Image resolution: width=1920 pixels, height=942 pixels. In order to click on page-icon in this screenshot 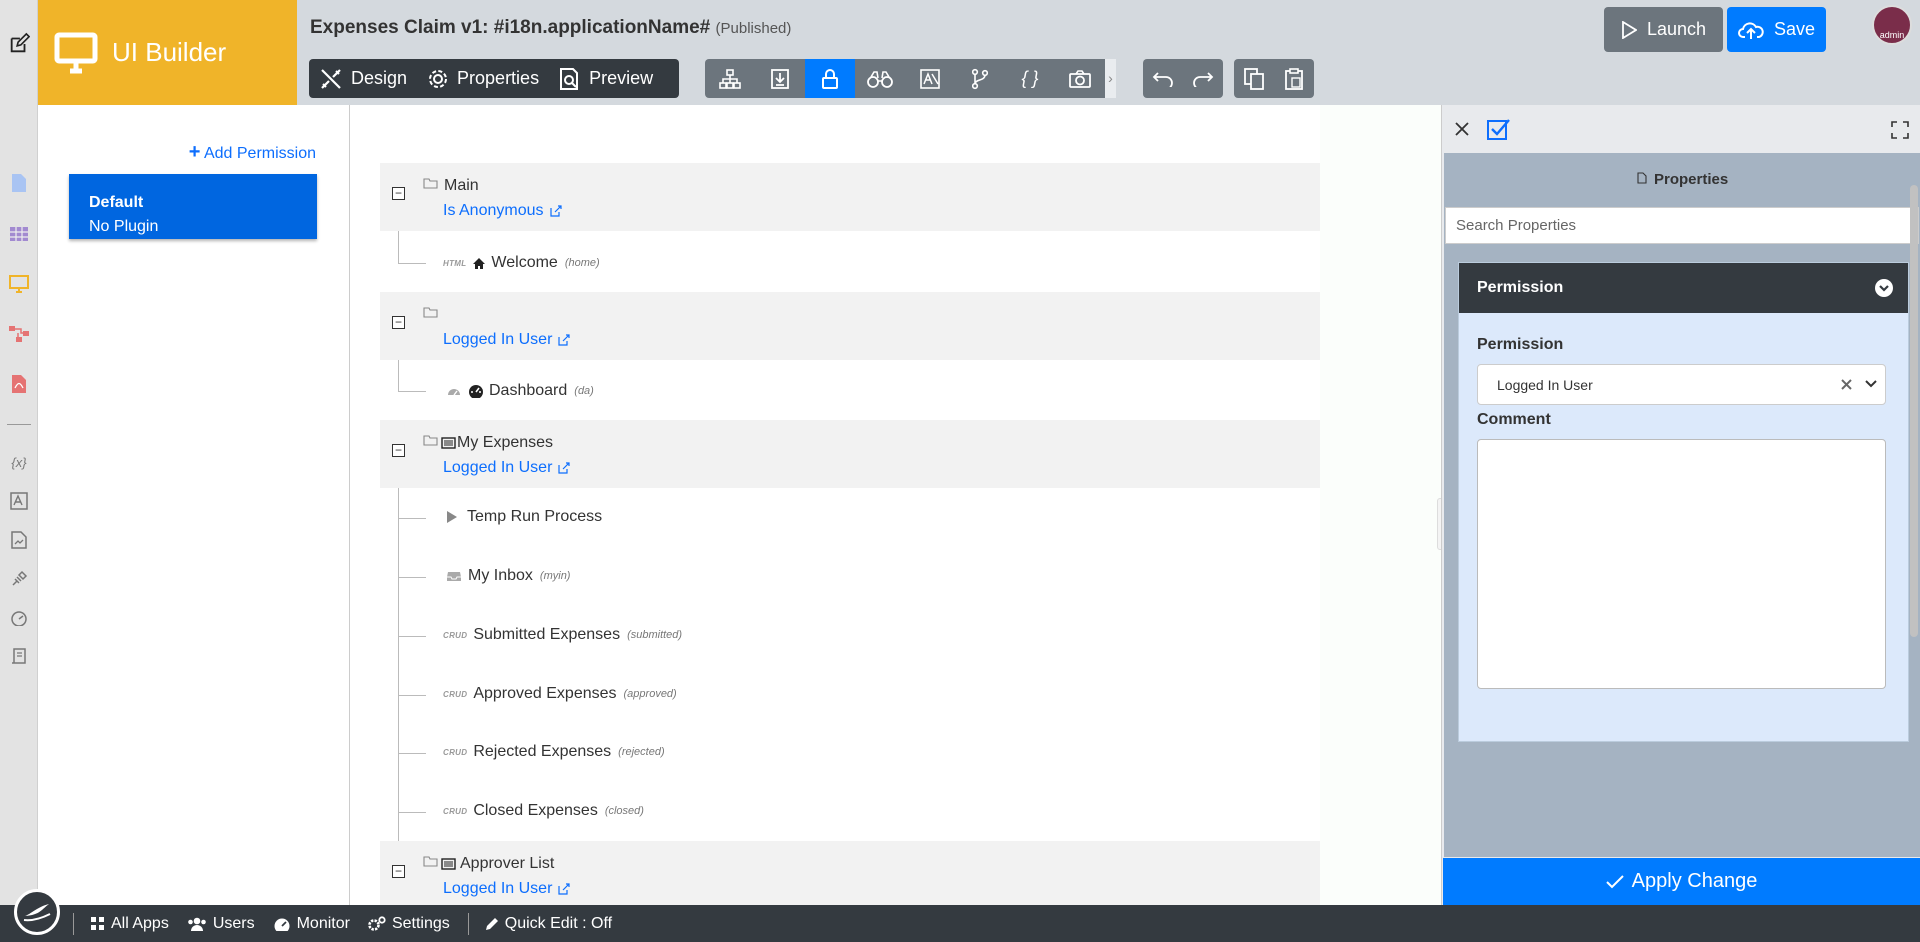, I will do `click(19, 183)`.